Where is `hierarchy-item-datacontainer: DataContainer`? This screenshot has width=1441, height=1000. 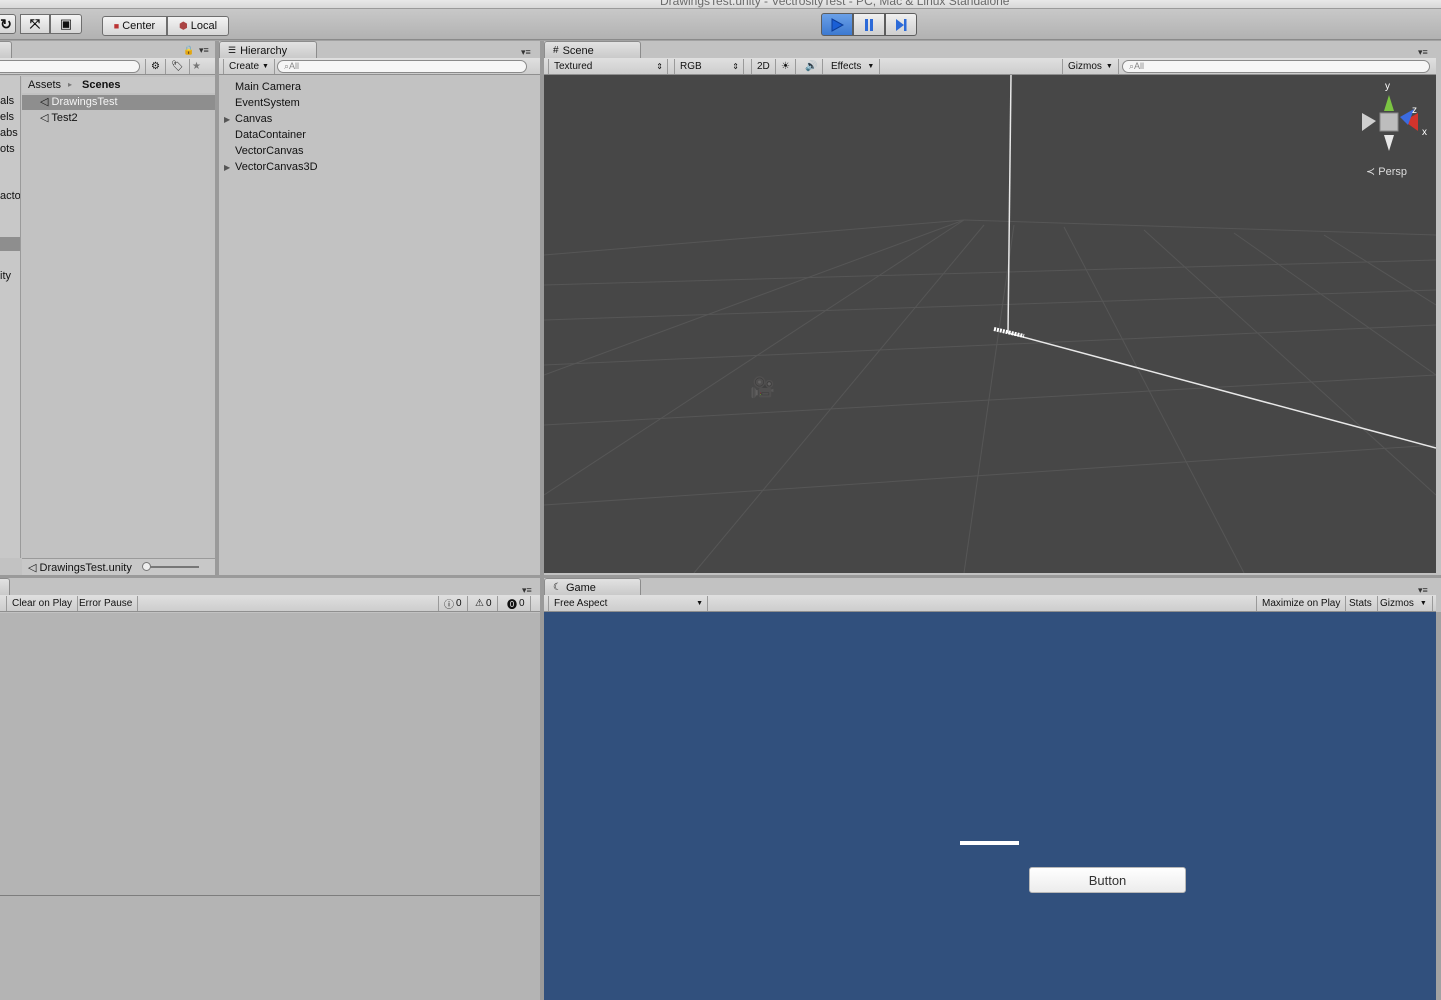 hierarchy-item-datacontainer: DataContainer is located at coordinates (270, 135).